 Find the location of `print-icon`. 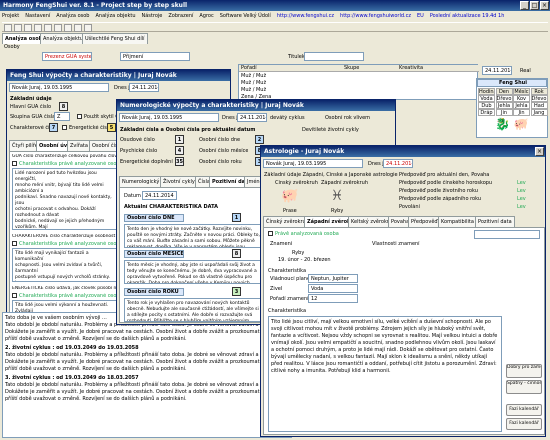

print-icon is located at coordinates (38, 28).